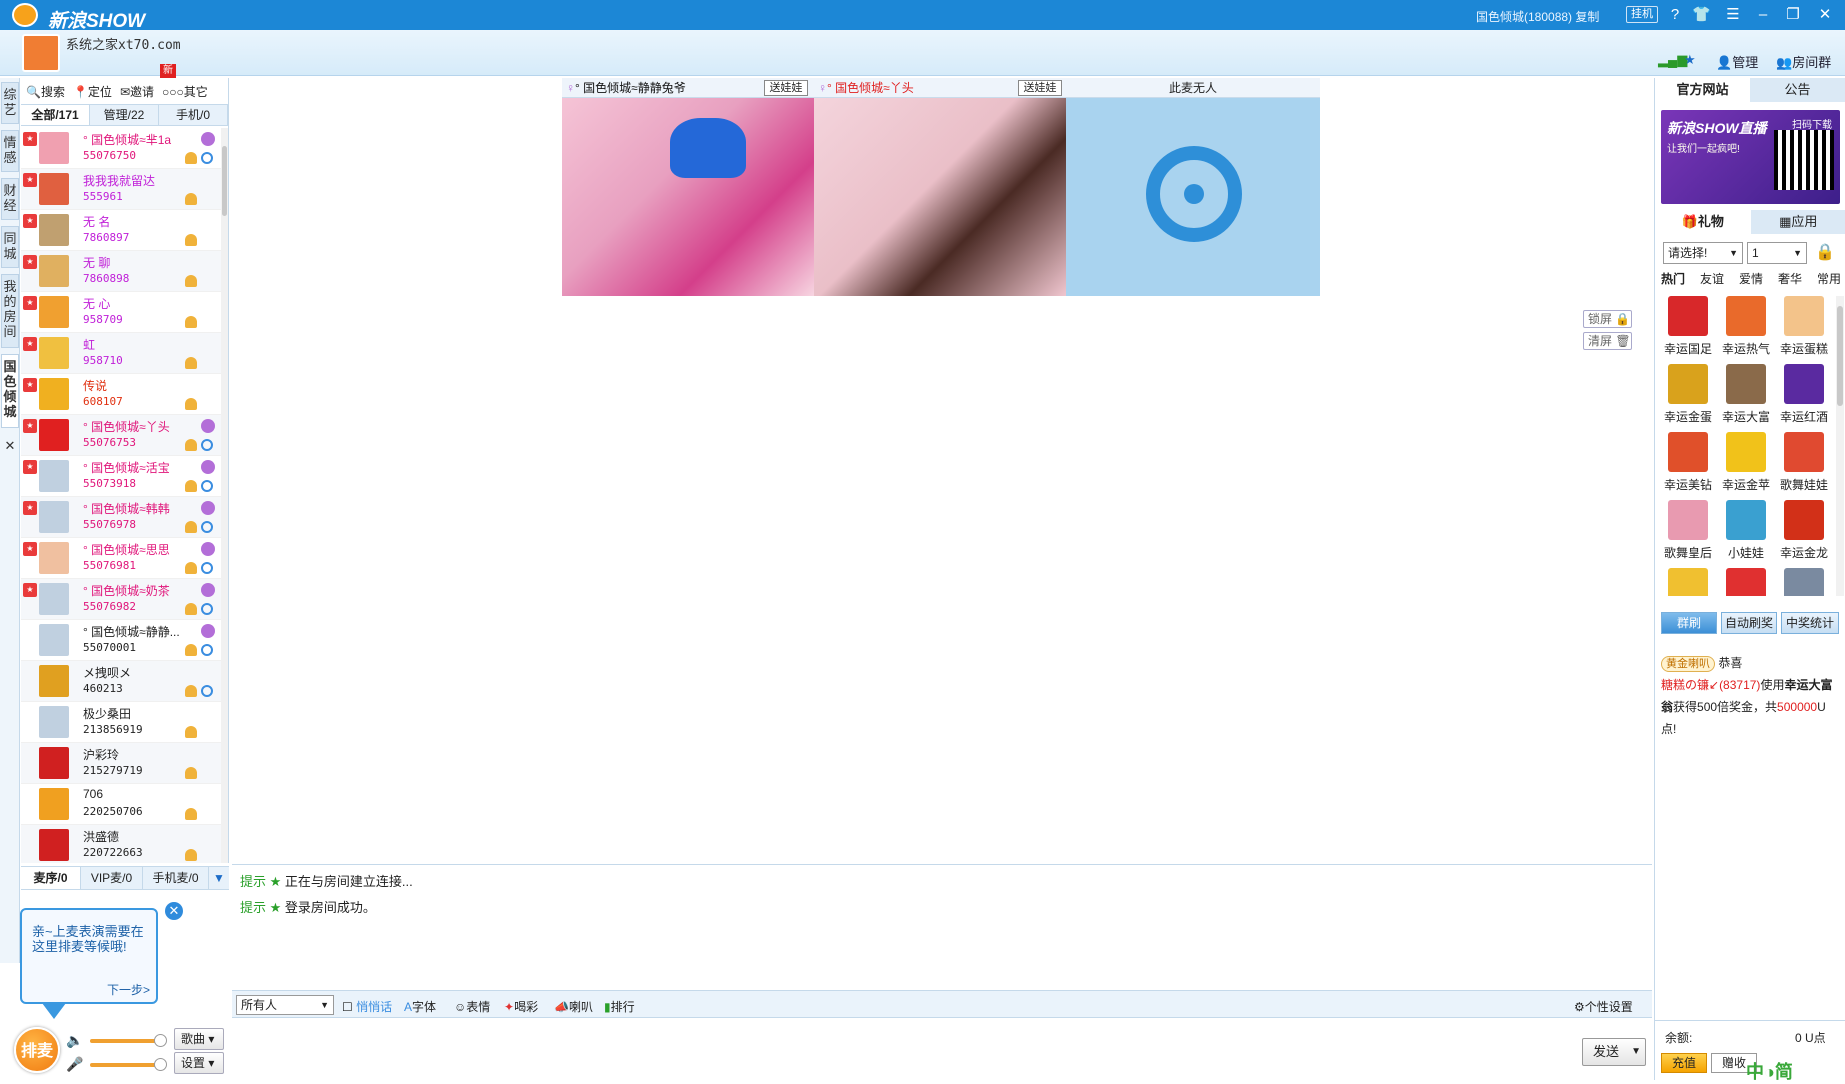 The image size is (1845, 1084). Describe the element at coordinates (121, 599) in the screenshot. I see `user-row: ★° 国色倾城≈奶茶55076982` at that location.